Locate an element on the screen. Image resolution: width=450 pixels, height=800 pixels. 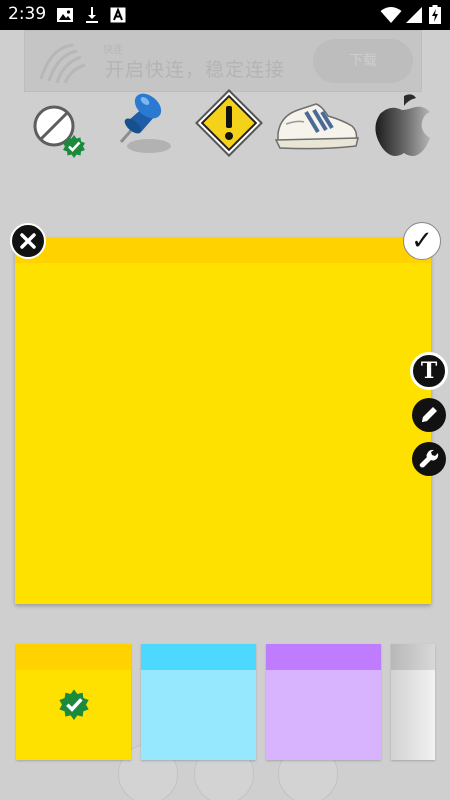
checkmark-icon: ✓ is located at coordinates (422, 241).